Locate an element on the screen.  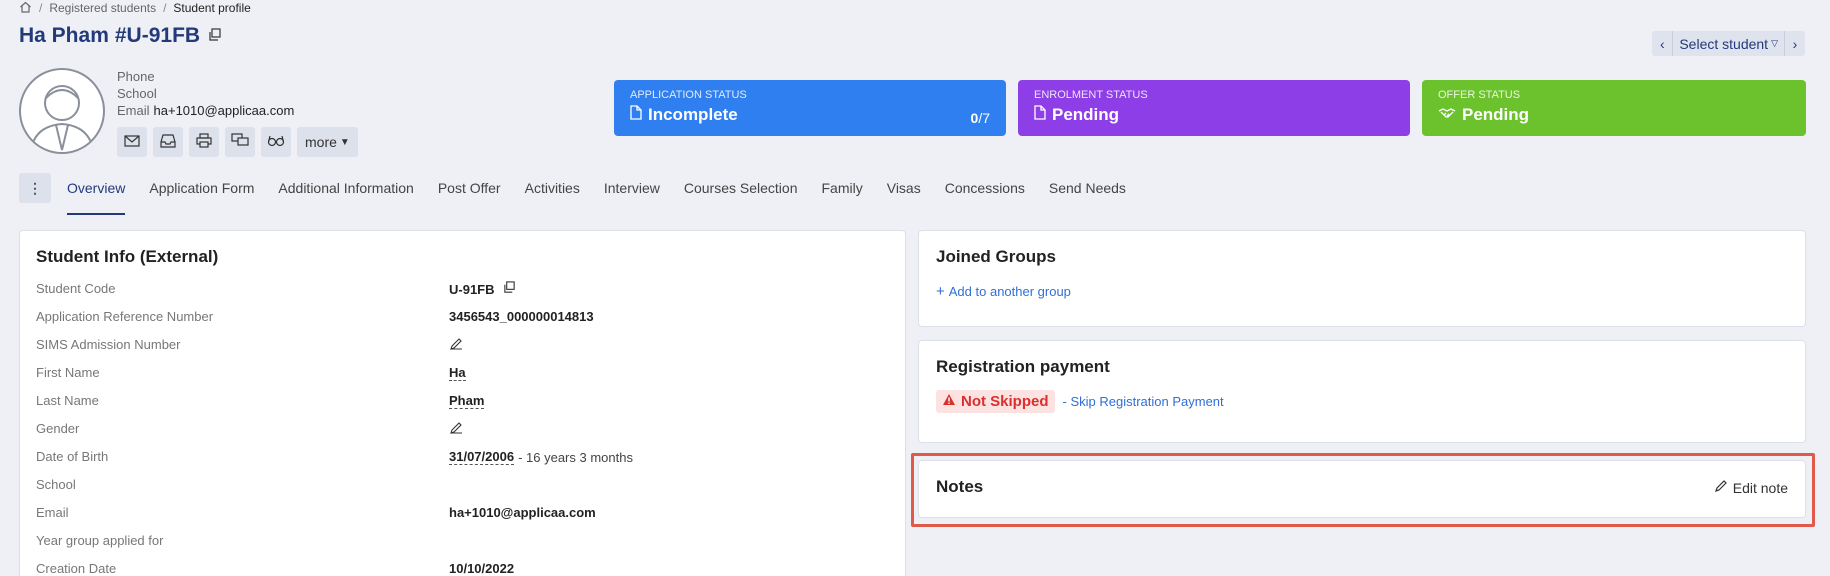
info-row: Student Code U-91FB is located at coordinates (462, 295).